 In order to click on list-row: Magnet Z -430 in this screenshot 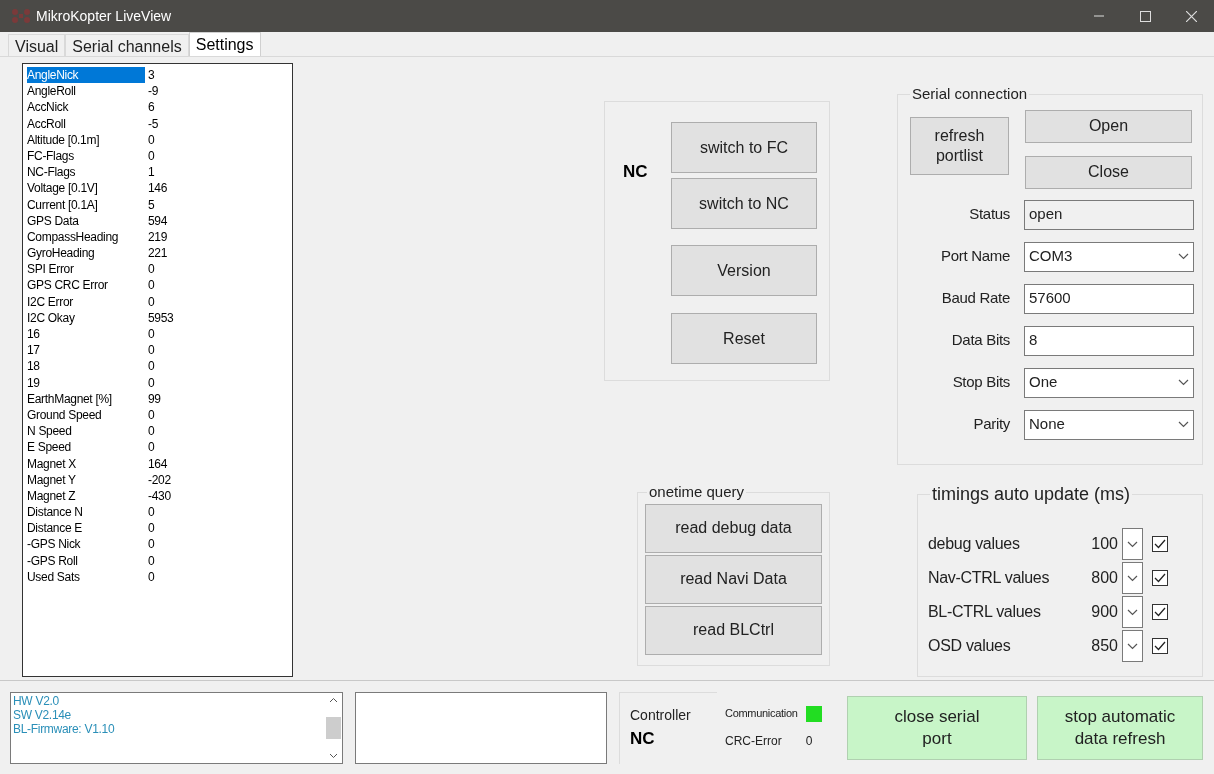, I will do `click(159, 496)`.